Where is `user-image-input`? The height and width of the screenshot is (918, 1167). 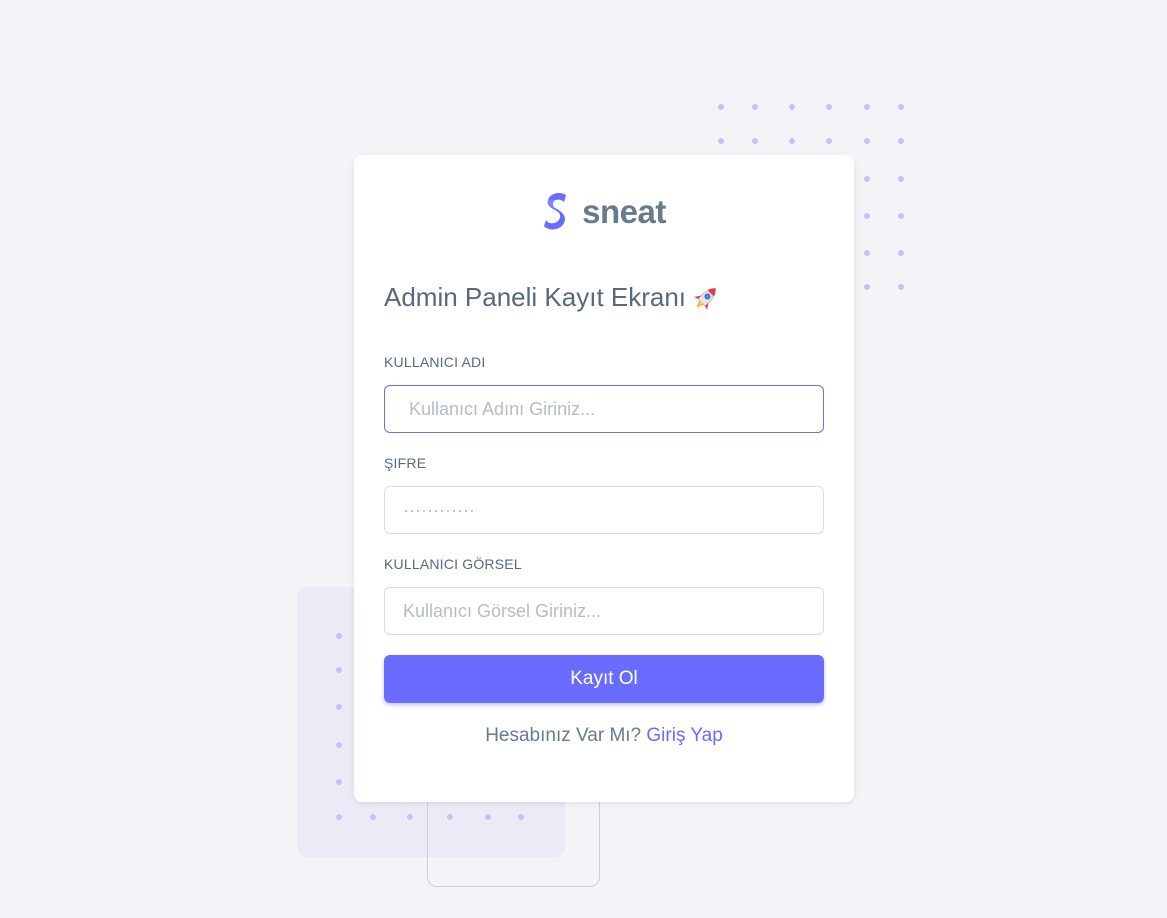 user-image-input is located at coordinates (604, 611).